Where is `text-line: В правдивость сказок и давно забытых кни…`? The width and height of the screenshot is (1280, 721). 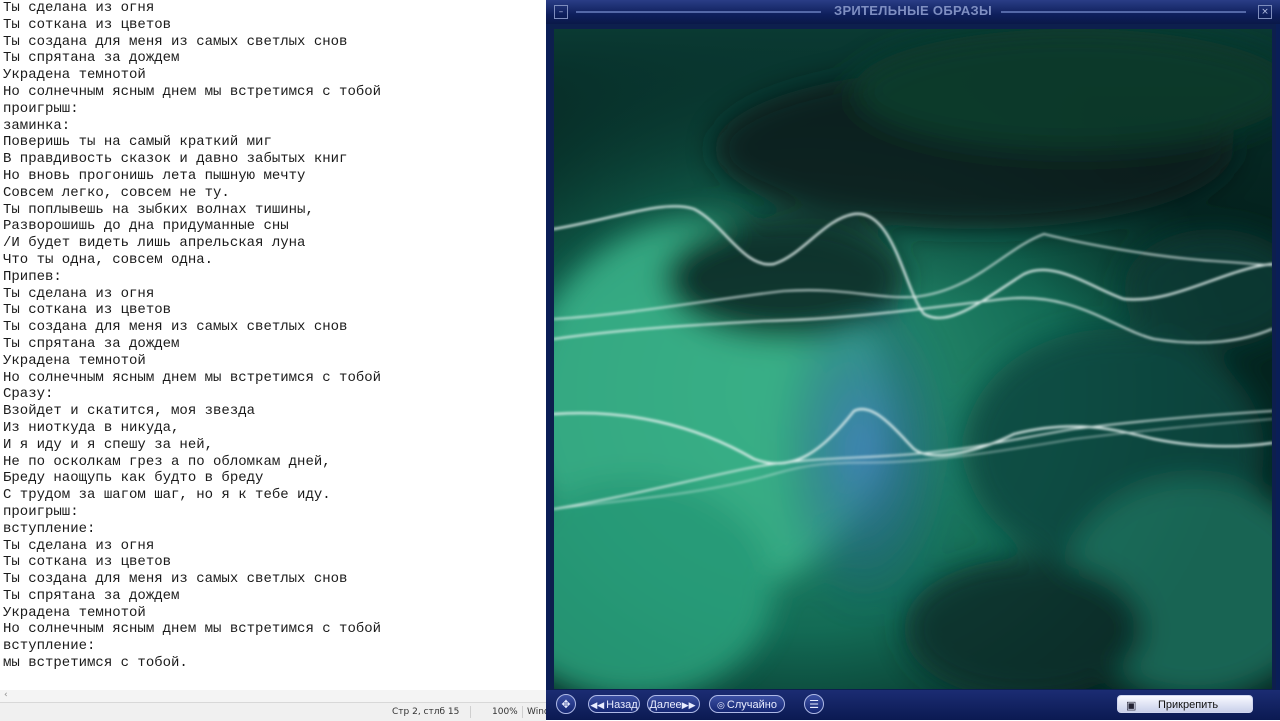
text-line: В правдивость сказок и давно забытых кни… is located at coordinates (175, 159).